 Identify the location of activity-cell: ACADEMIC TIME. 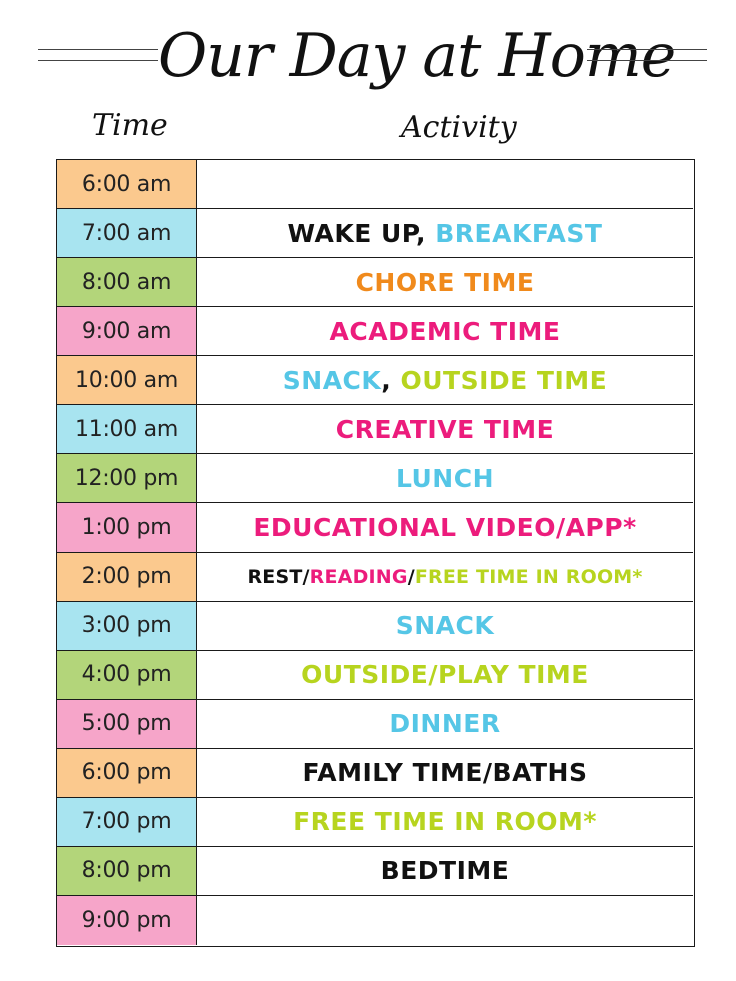
(445, 331).